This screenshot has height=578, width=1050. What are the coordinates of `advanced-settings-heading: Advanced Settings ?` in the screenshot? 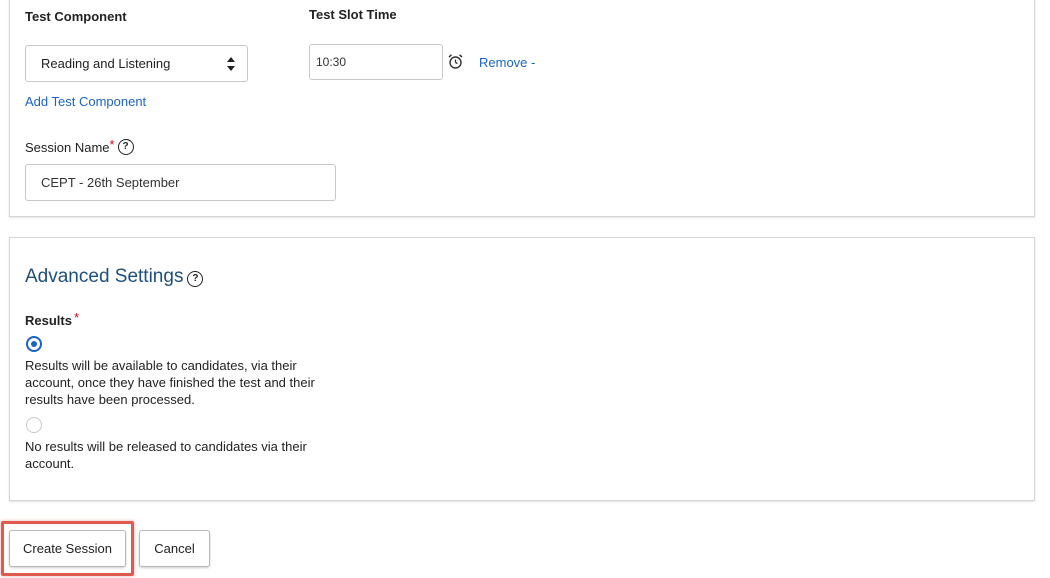 It's located at (114, 277).